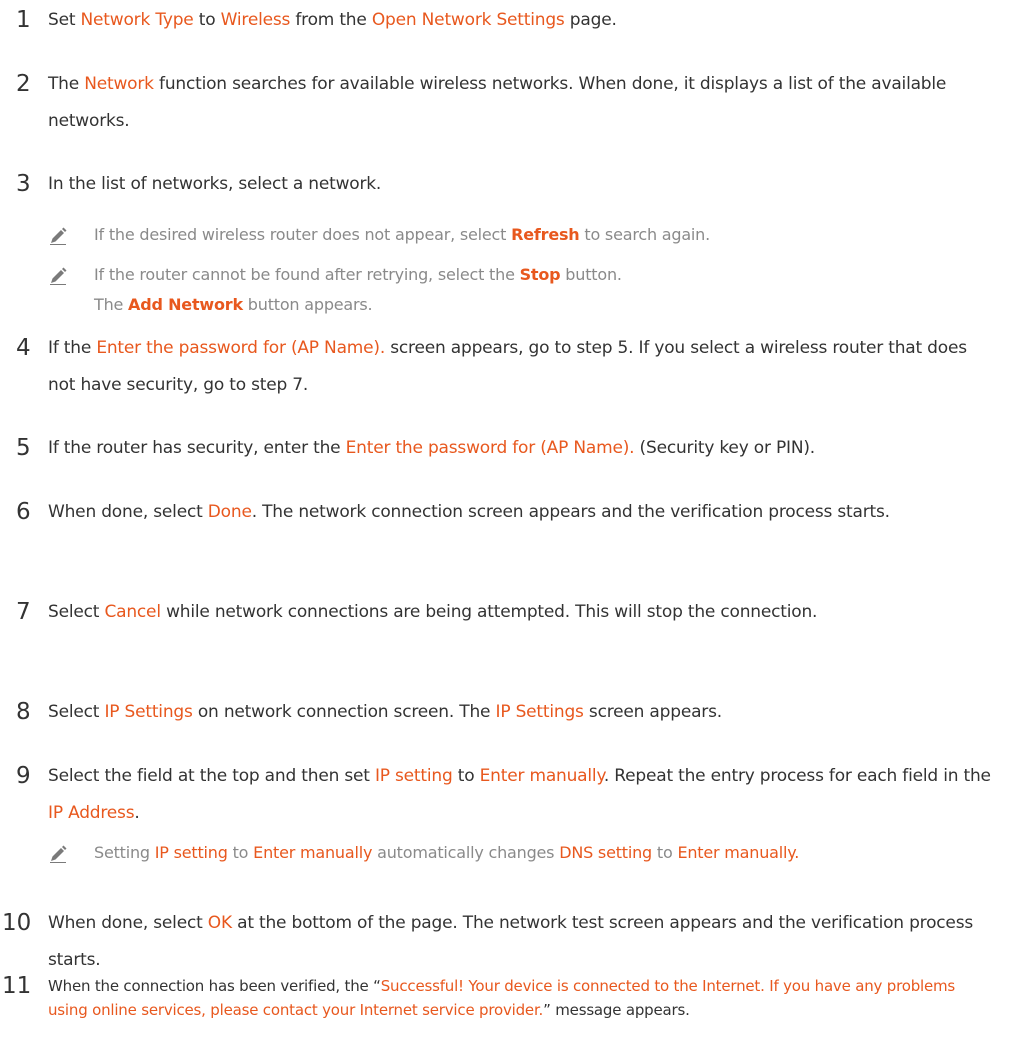 The image size is (1020, 1040). Describe the element at coordinates (23, 512) in the screenshot. I see `step-number: 6` at that location.